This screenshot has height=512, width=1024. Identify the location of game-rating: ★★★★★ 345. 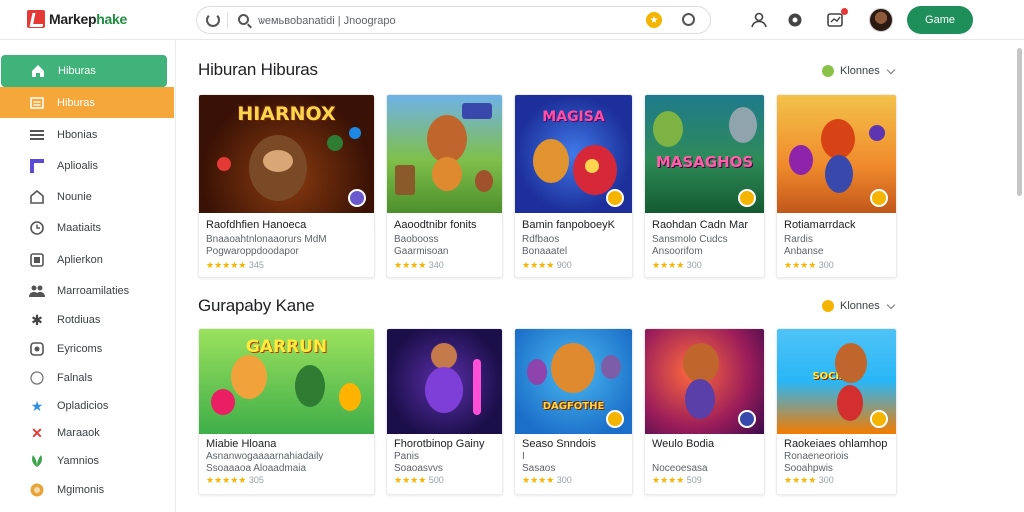
(235, 265).